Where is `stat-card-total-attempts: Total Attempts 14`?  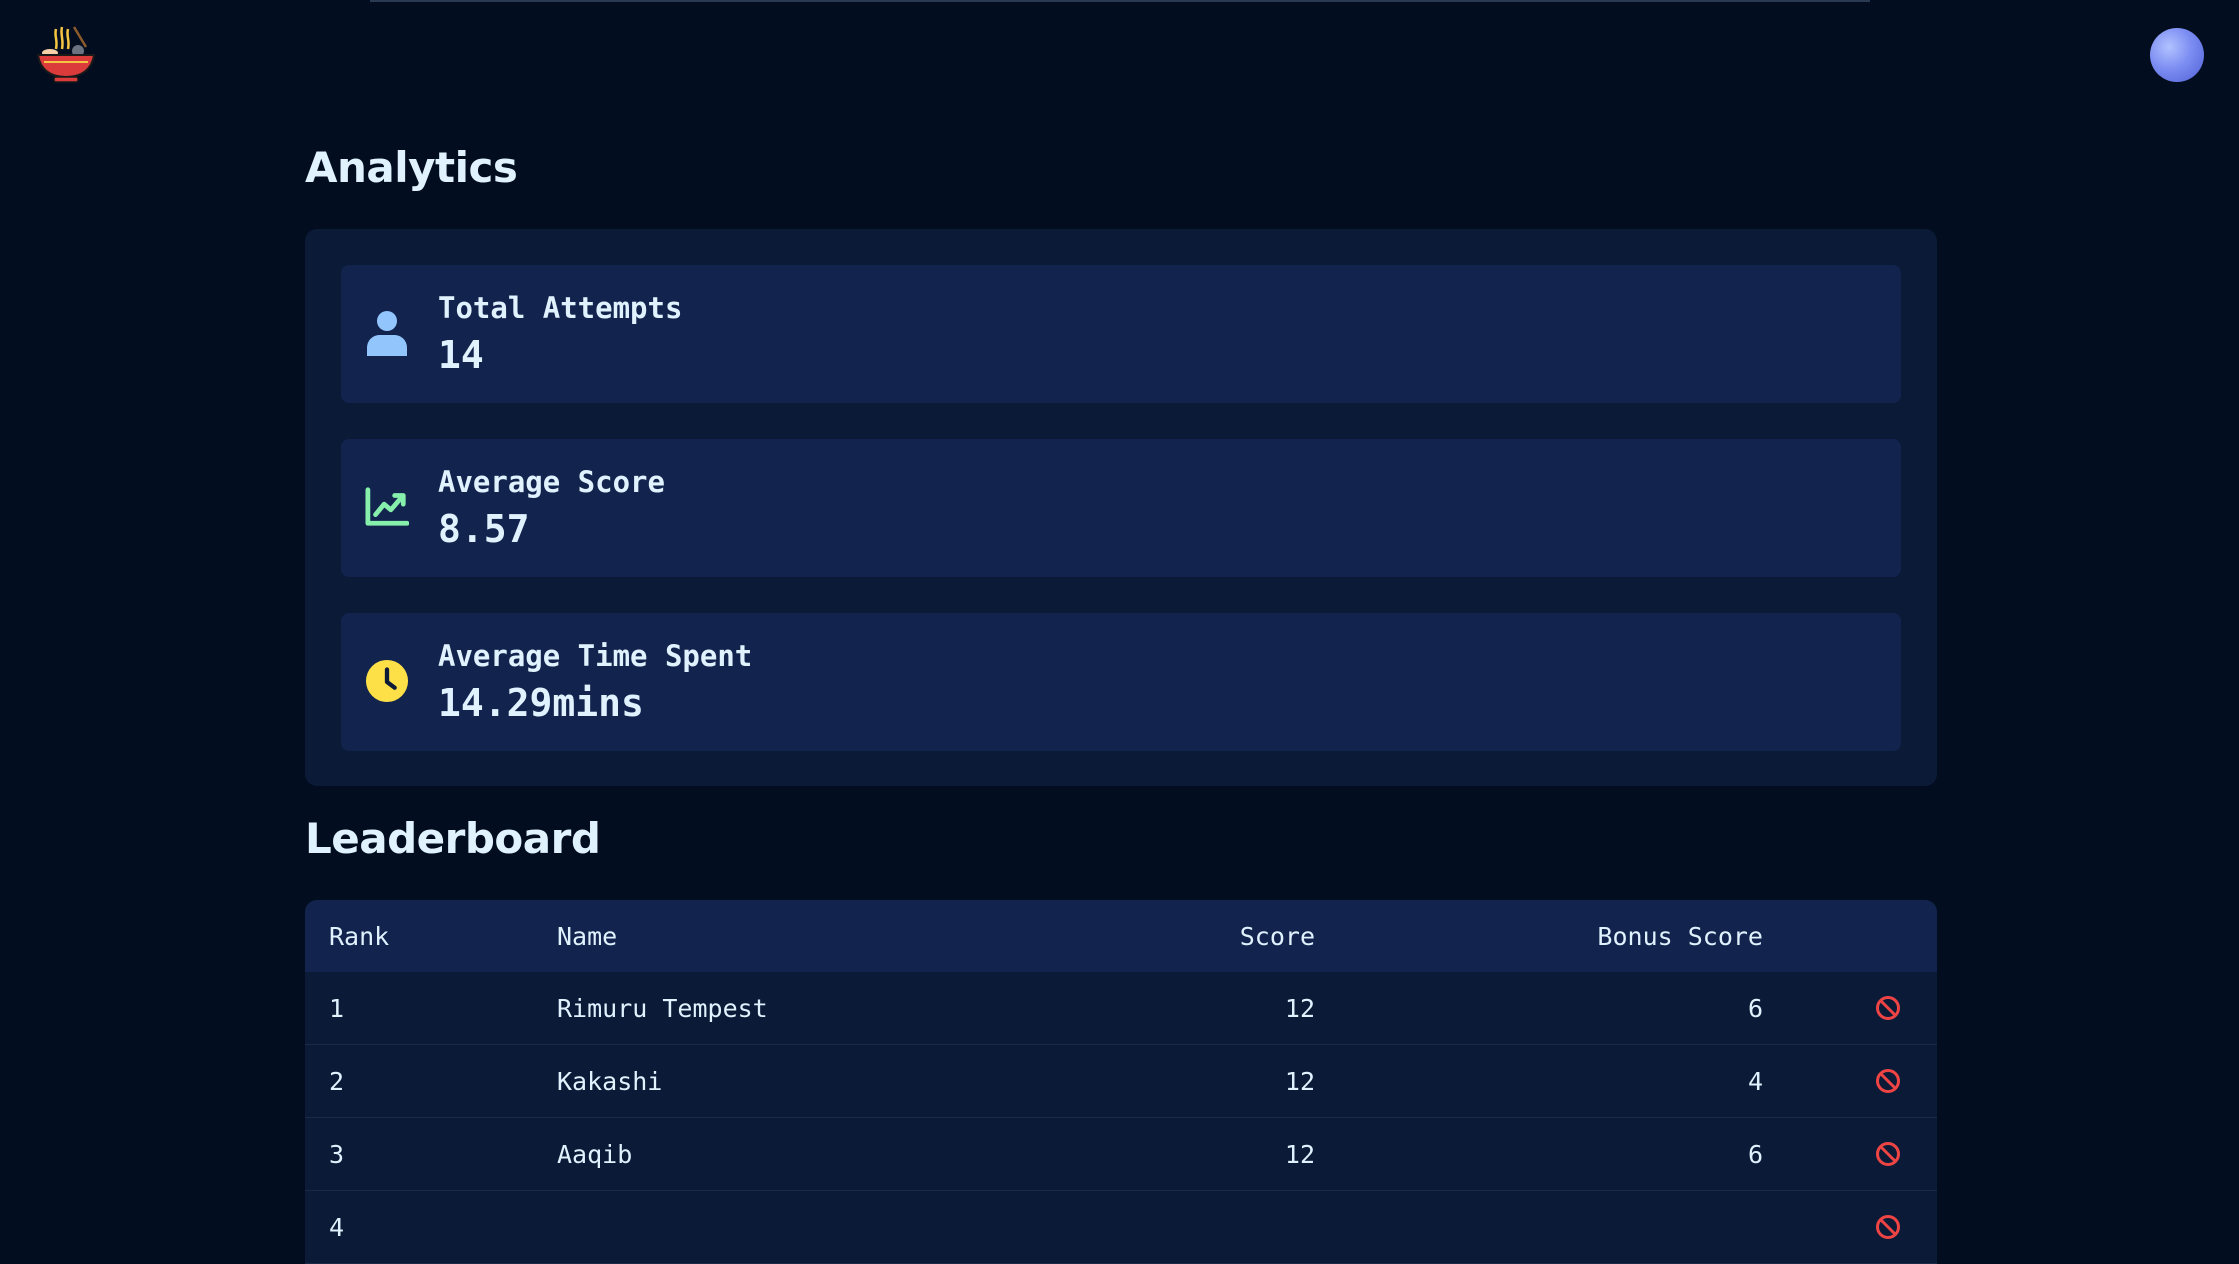
stat-card-total-attempts: Total Attempts 14 is located at coordinates (1121, 334).